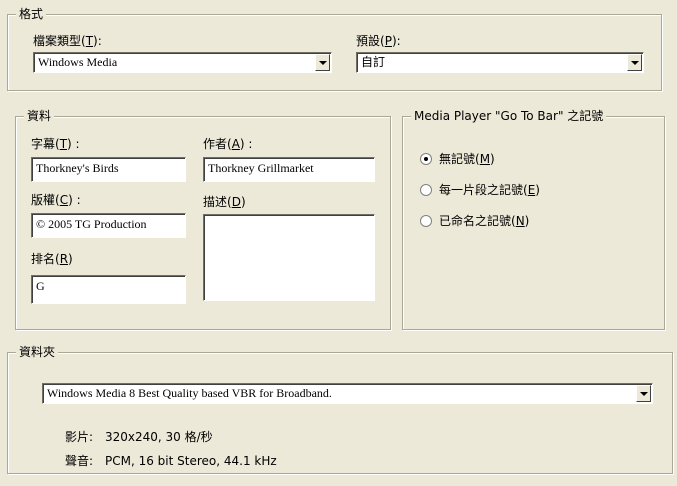  What do you see at coordinates (108, 225) in the screenshot?
I see `copyright-field: © 2005 TG Production` at bounding box center [108, 225].